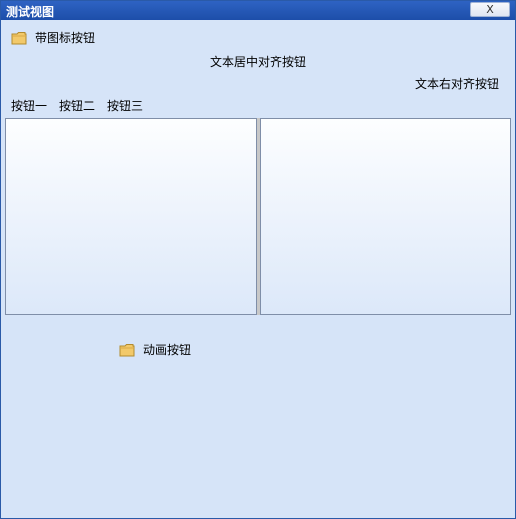  I want to click on close-icon: X, so click(490, 9).